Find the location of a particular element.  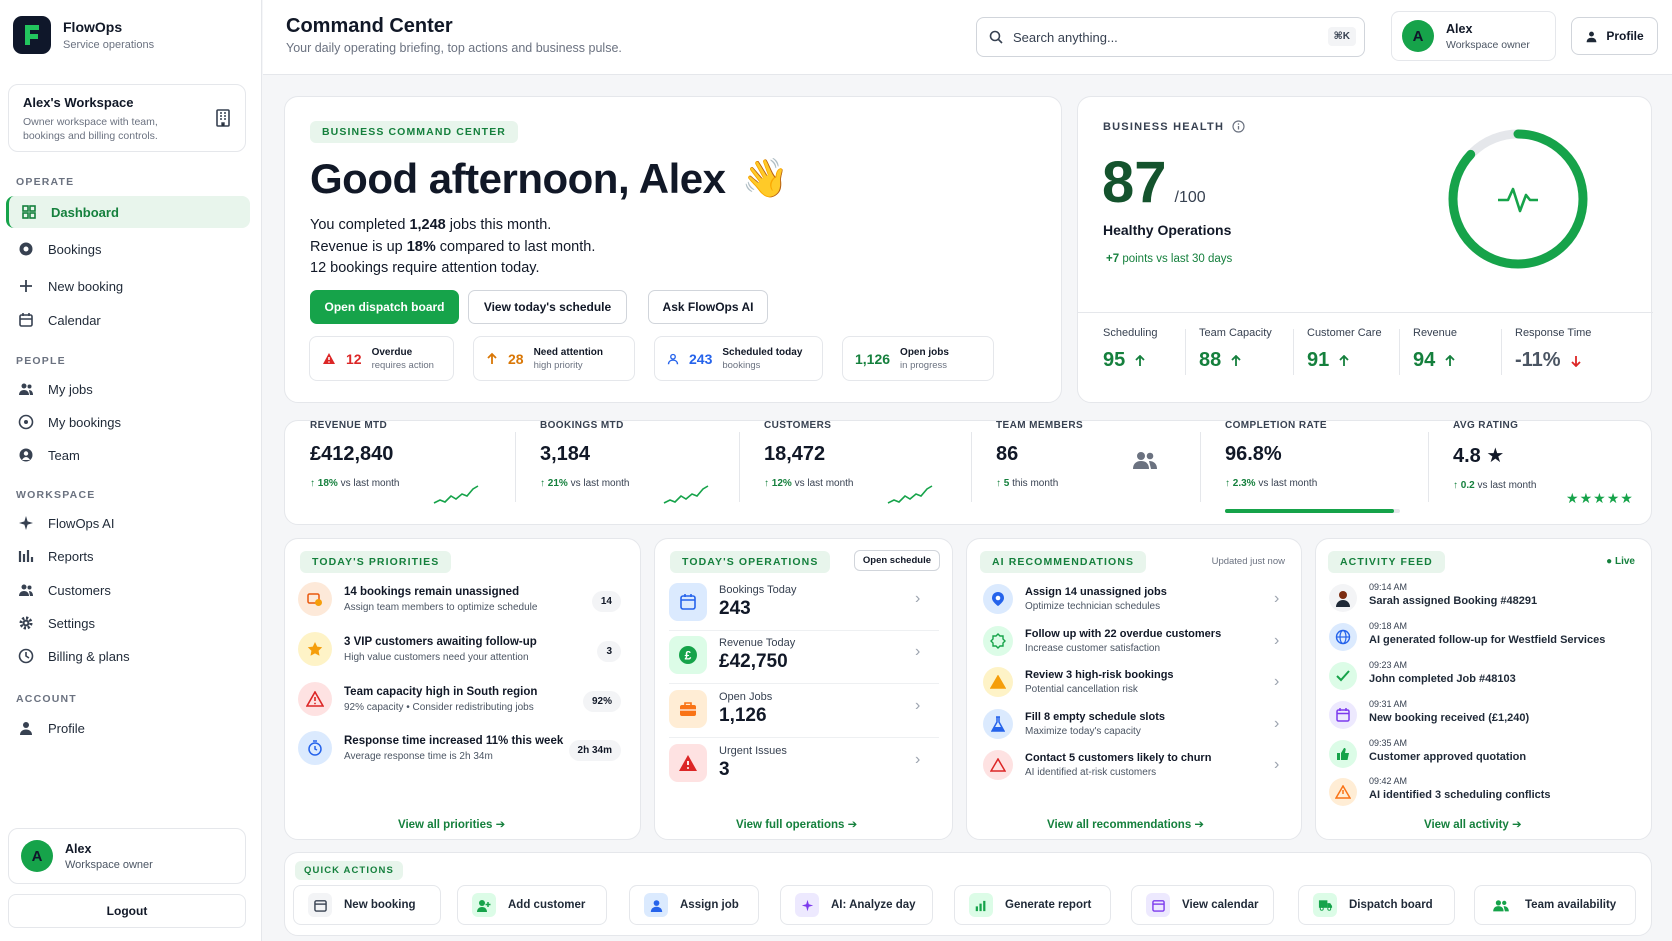

quick-action-button: View calendar is located at coordinates (1202, 905).